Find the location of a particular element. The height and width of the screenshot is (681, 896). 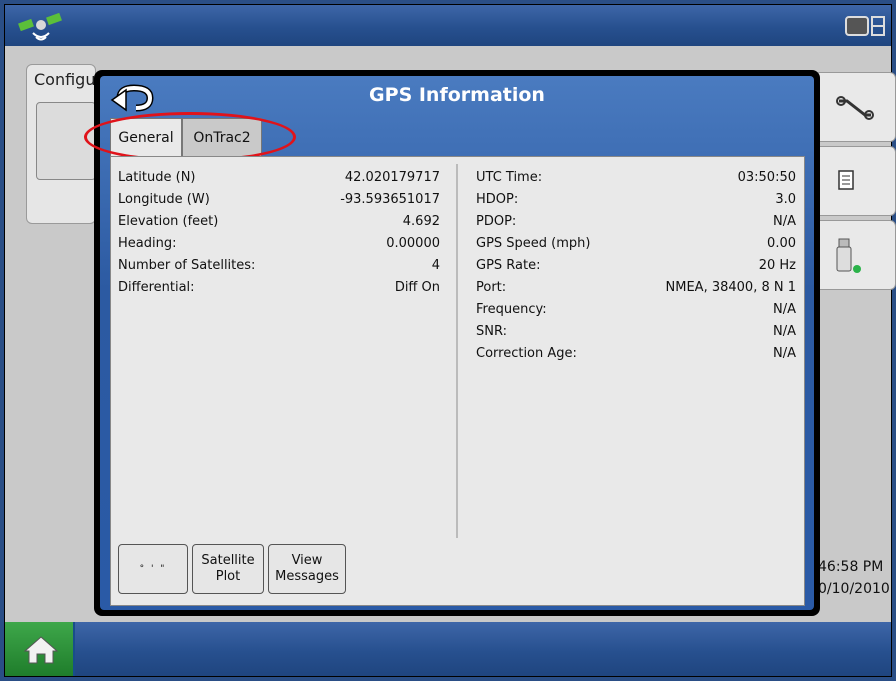

clock-display: 46:58 PM 0/10/2010 is located at coordinates (854, 578).